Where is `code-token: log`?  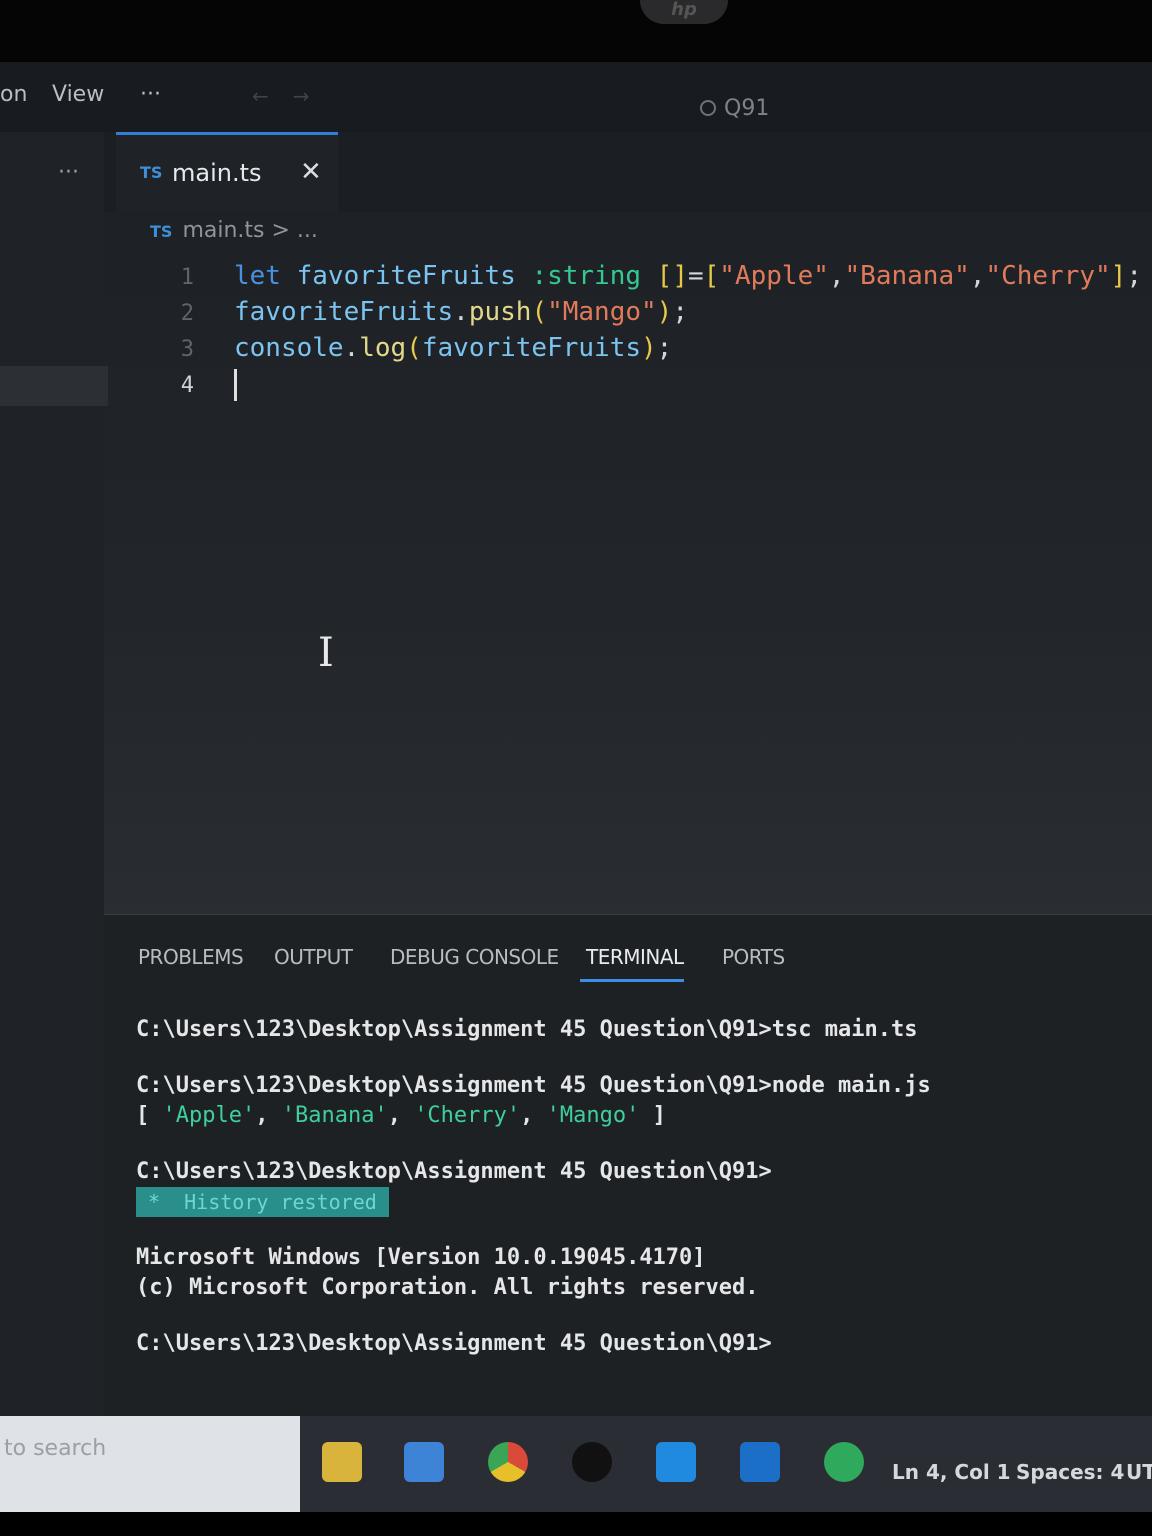 code-token: log is located at coordinates (383, 348).